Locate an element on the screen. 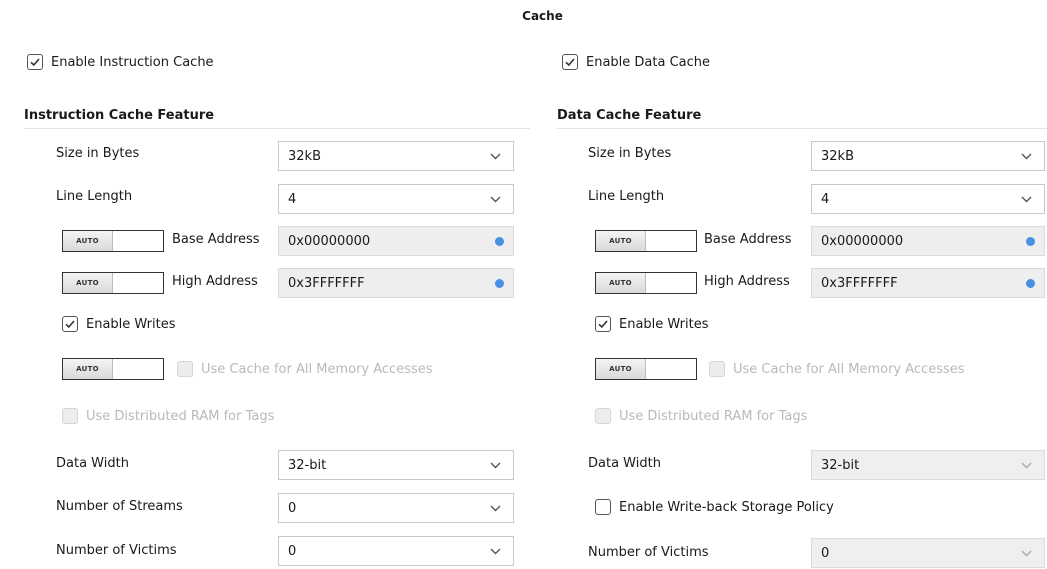 The image size is (1047, 569). dcache-data-width-value: 32-bit is located at coordinates (840, 465).